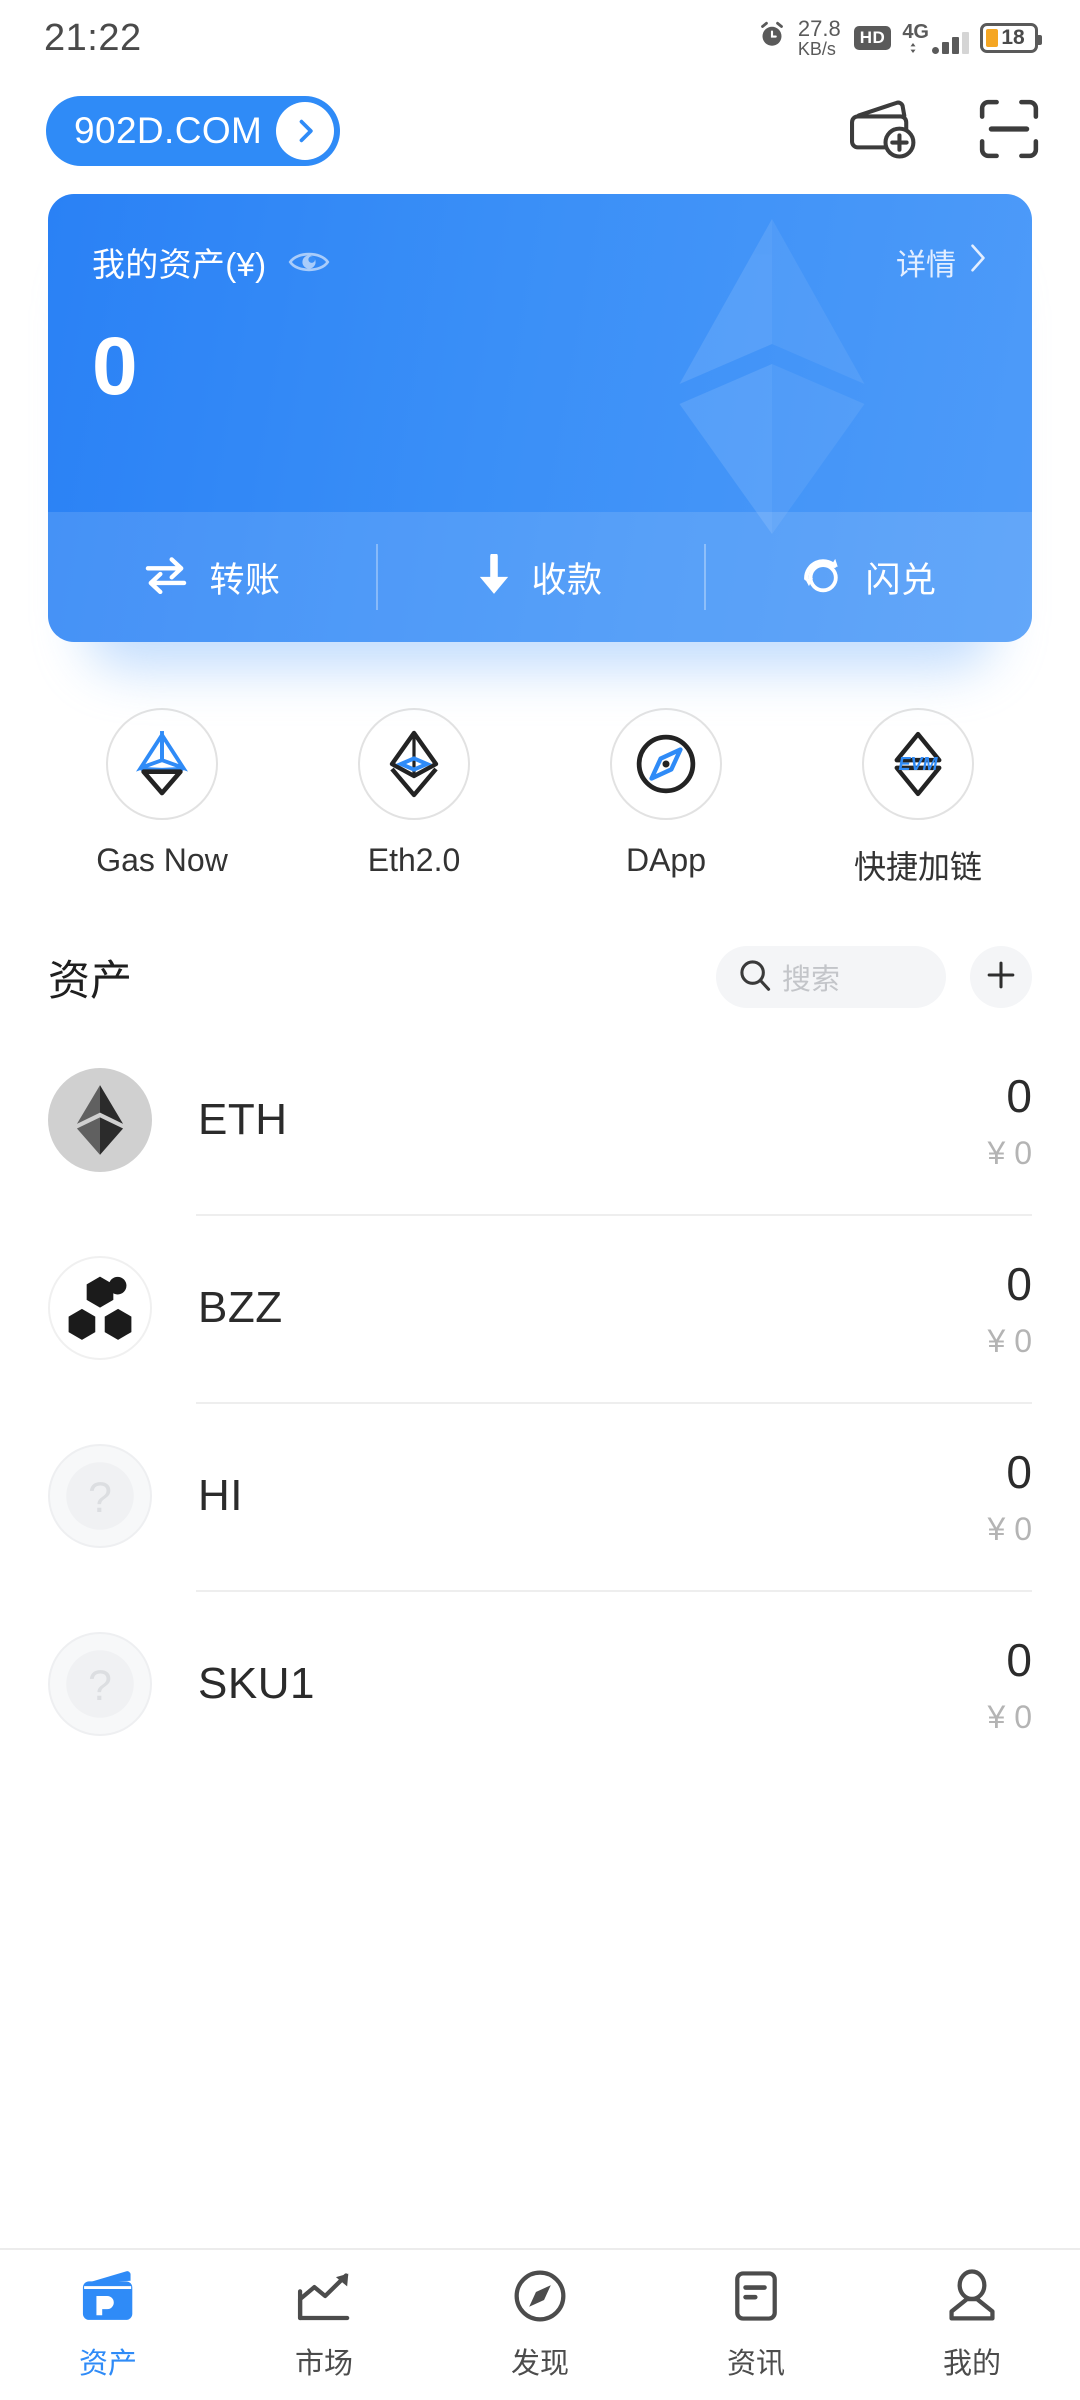 The width and height of the screenshot is (1080, 2400). I want to click on balance-amount: 0, so click(115, 366).